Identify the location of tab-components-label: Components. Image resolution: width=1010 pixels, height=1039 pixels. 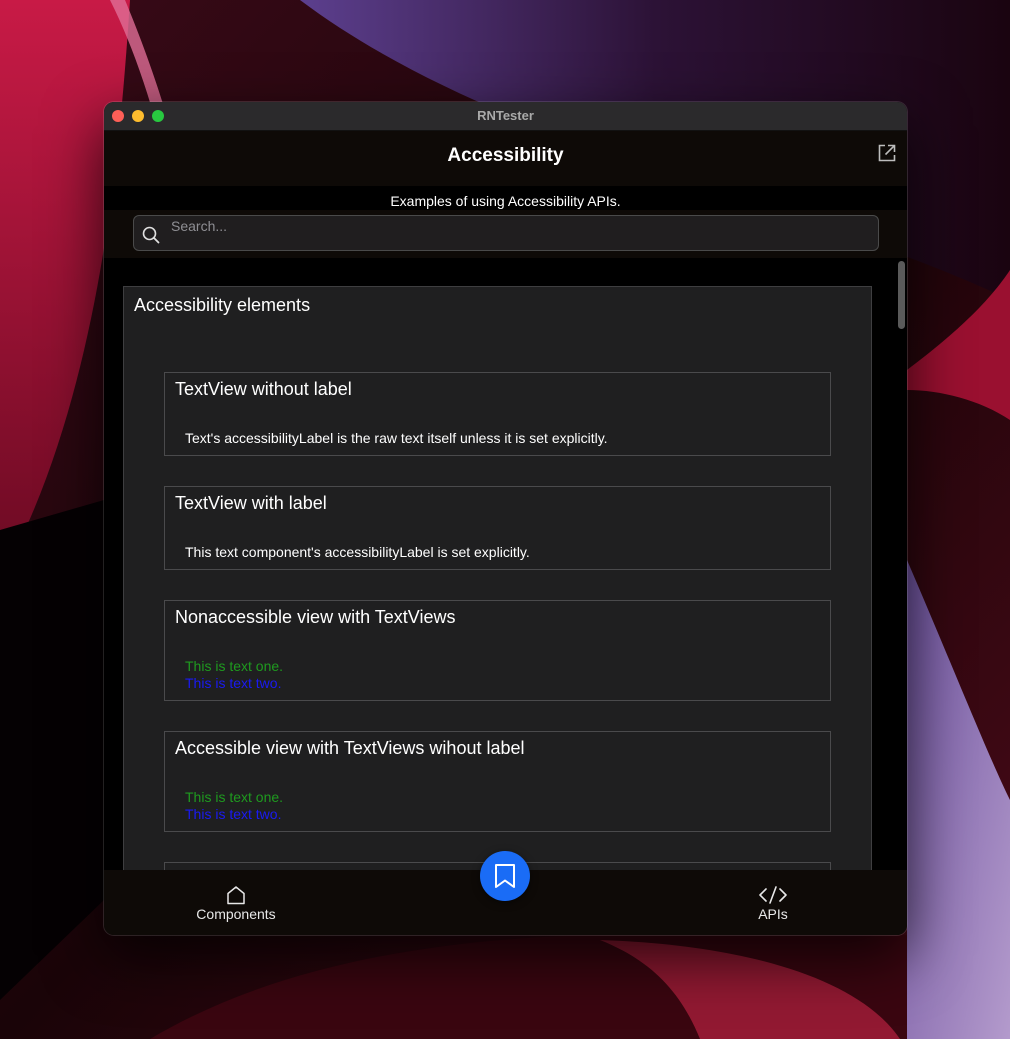
(236, 914).